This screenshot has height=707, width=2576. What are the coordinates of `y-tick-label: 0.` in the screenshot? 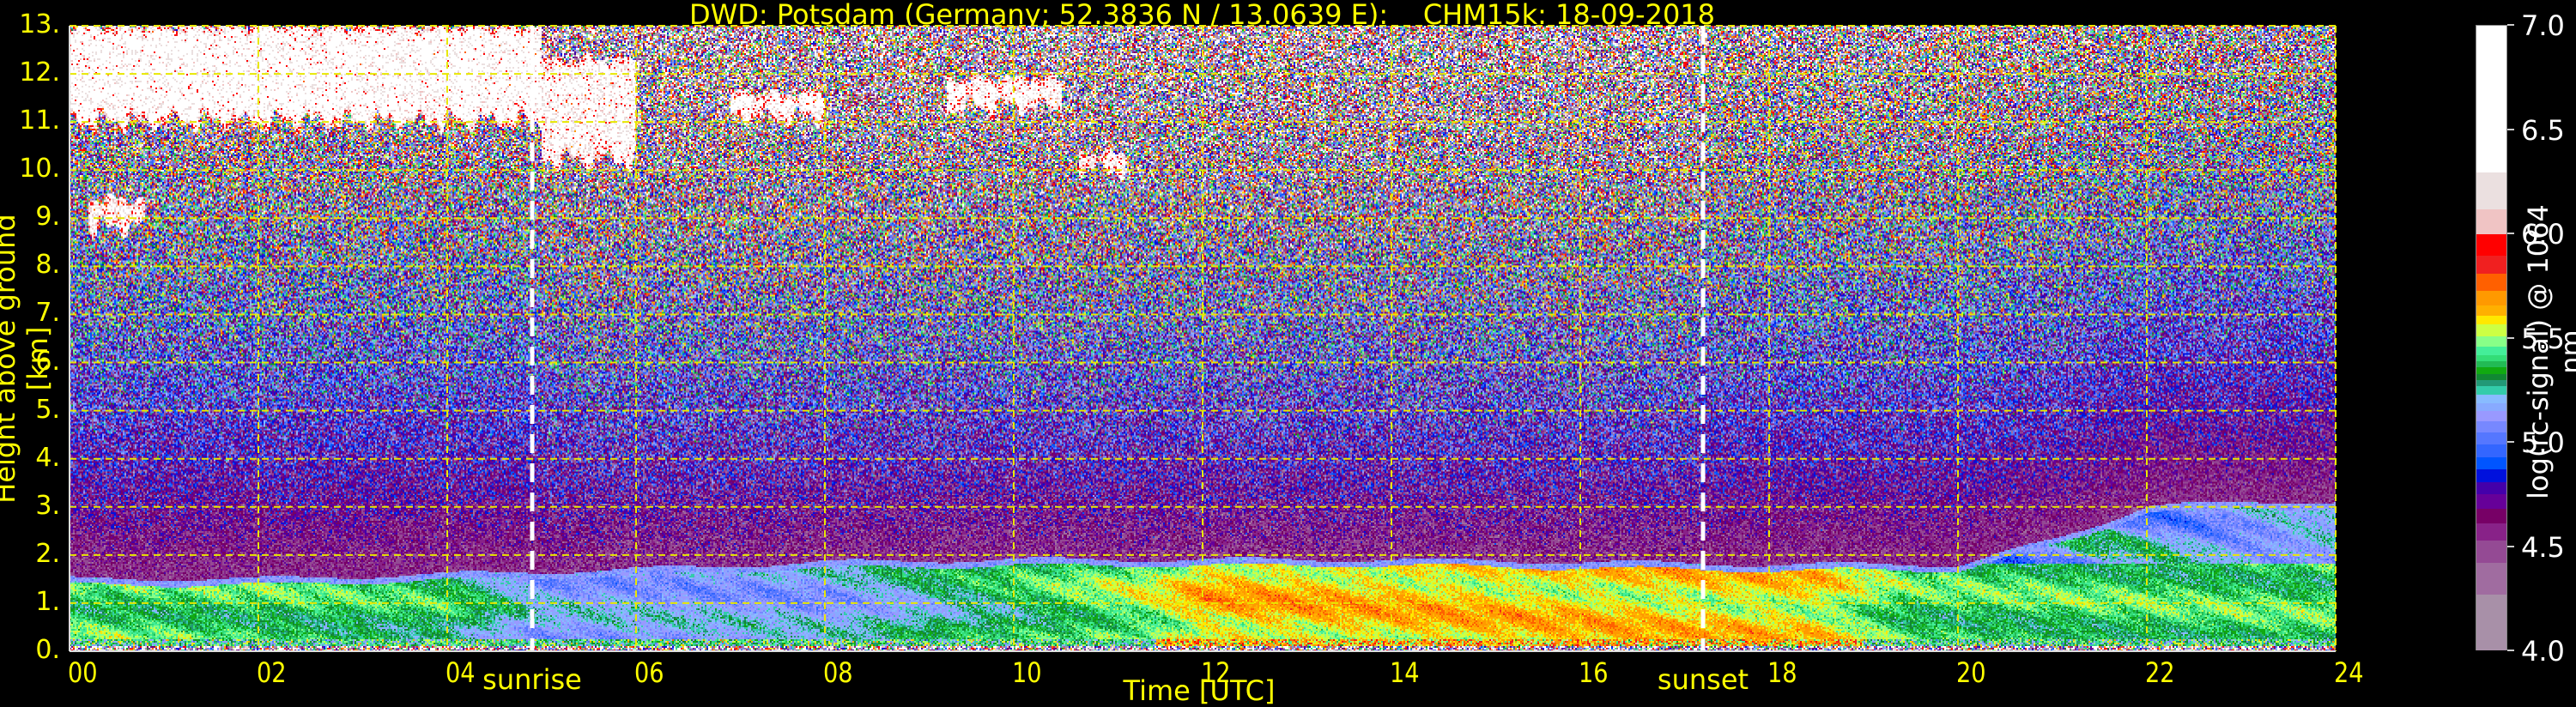 It's located at (47, 650).